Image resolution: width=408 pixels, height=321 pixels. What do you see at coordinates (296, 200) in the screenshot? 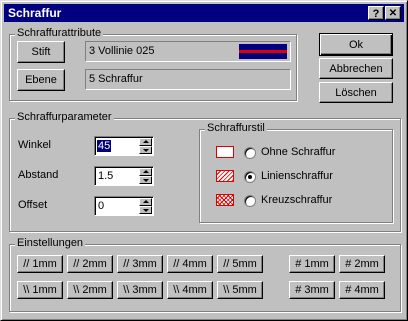
I see `option-label-kreuz: Kreuzschraffur` at bounding box center [296, 200].